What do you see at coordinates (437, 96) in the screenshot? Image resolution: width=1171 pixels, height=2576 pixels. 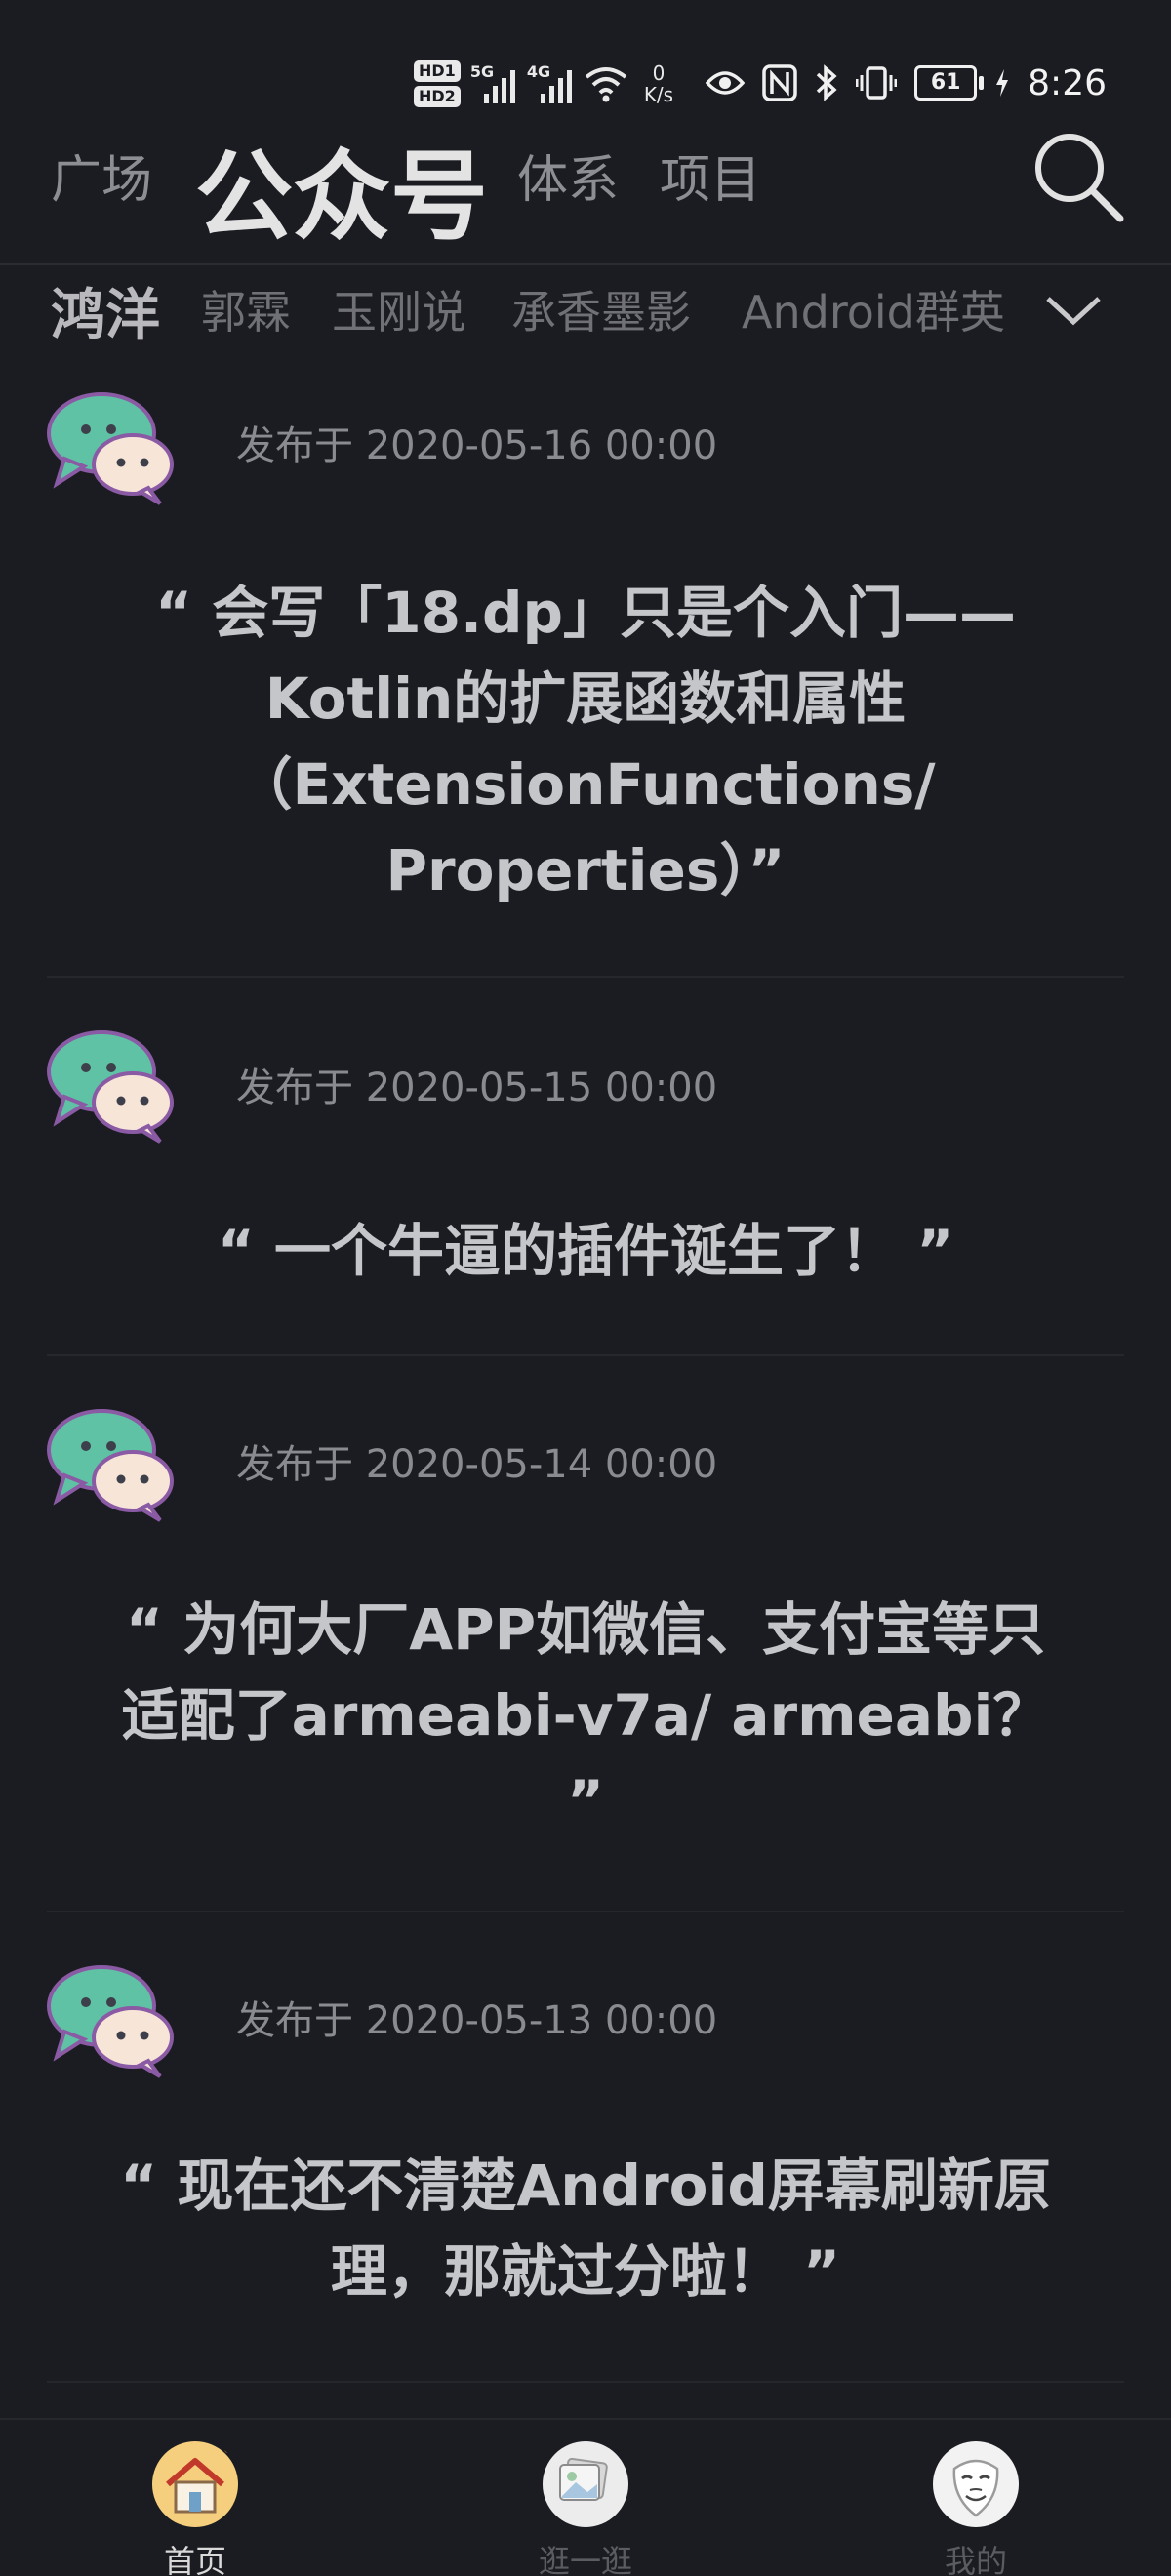 I see `hd2-badge: HD2` at bounding box center [437, 96].